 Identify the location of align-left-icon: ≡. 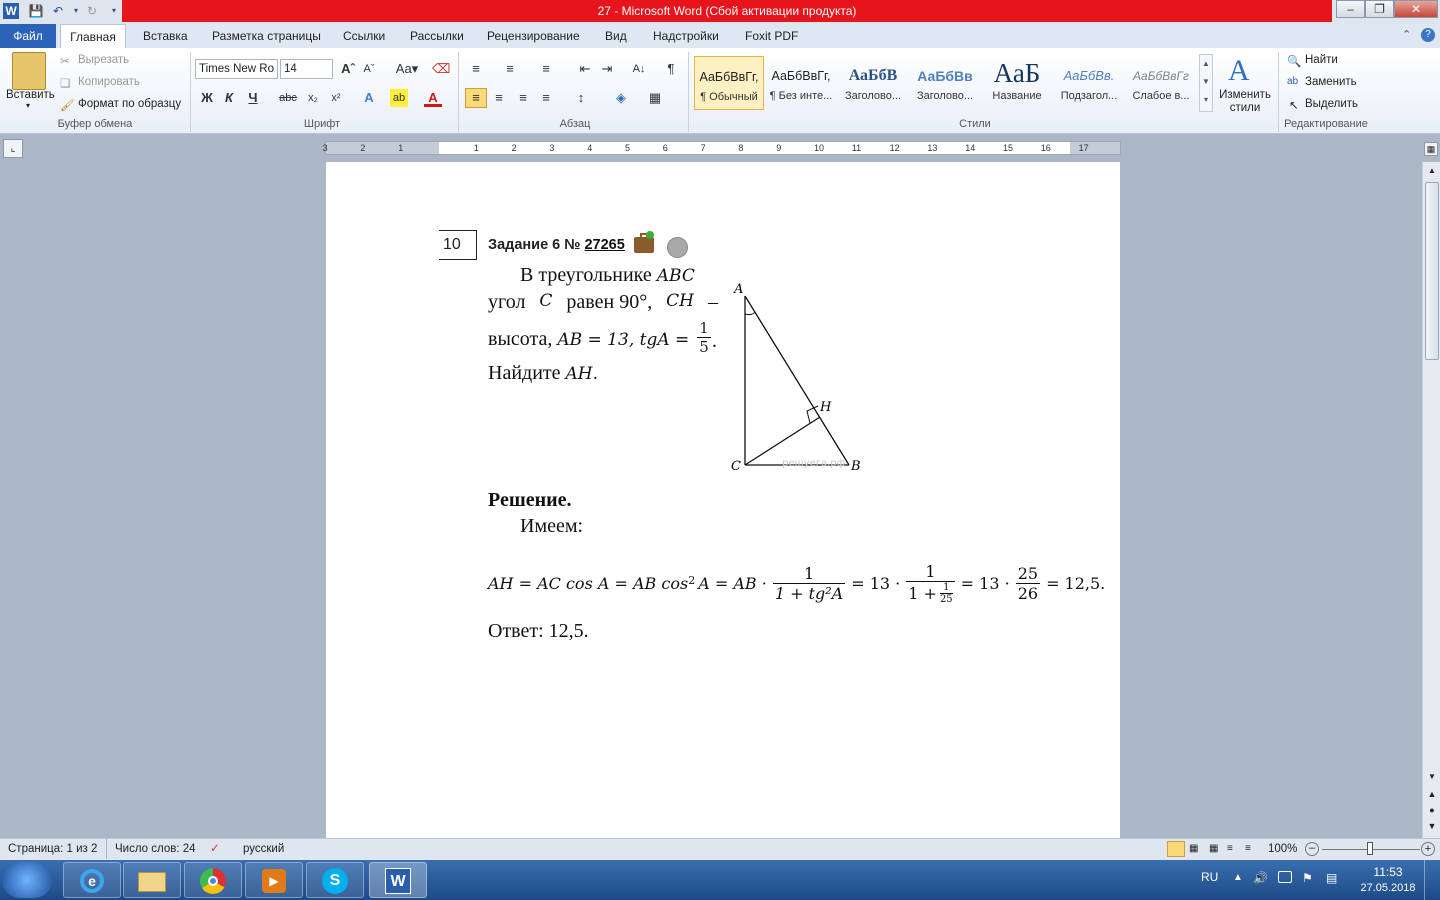
(476, 98).